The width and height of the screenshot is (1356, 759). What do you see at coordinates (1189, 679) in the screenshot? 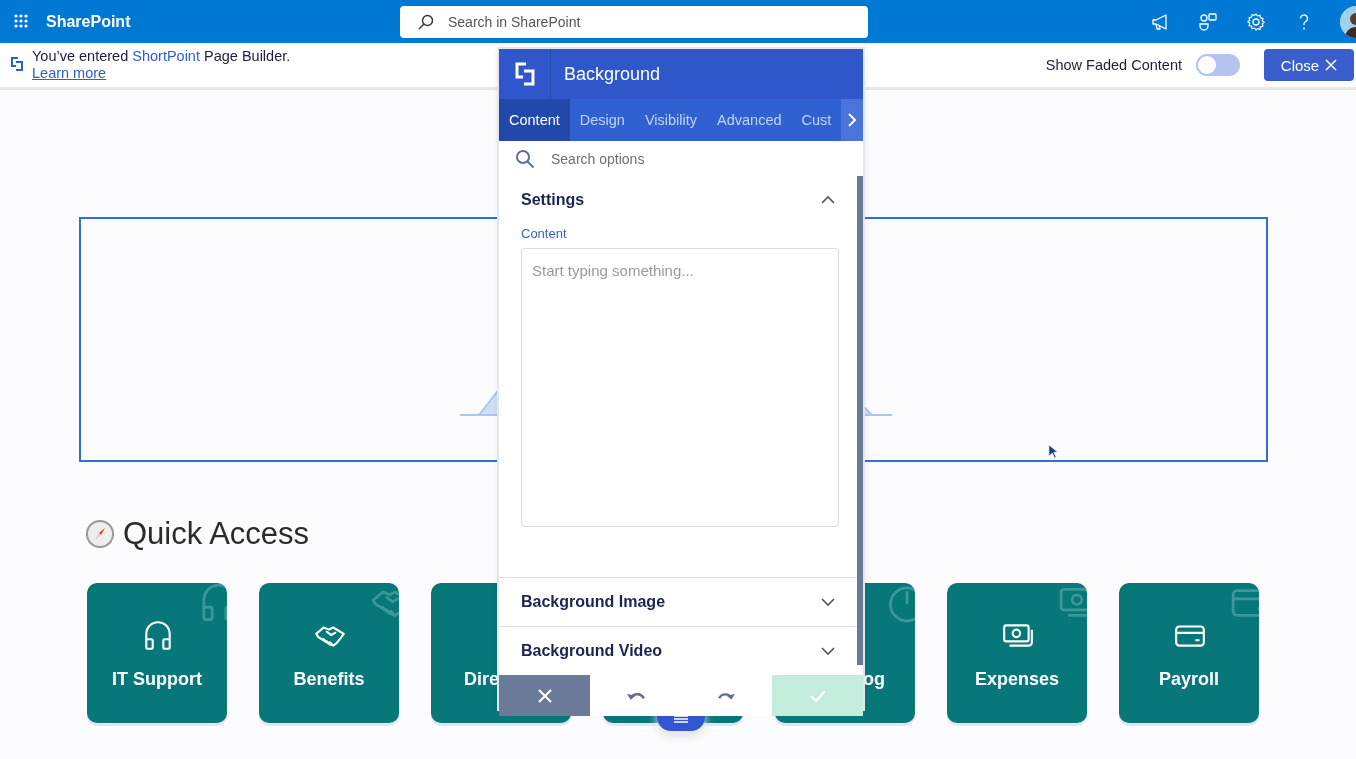
I see `tile-label: Payroll` at bounding box center [1189, 679].